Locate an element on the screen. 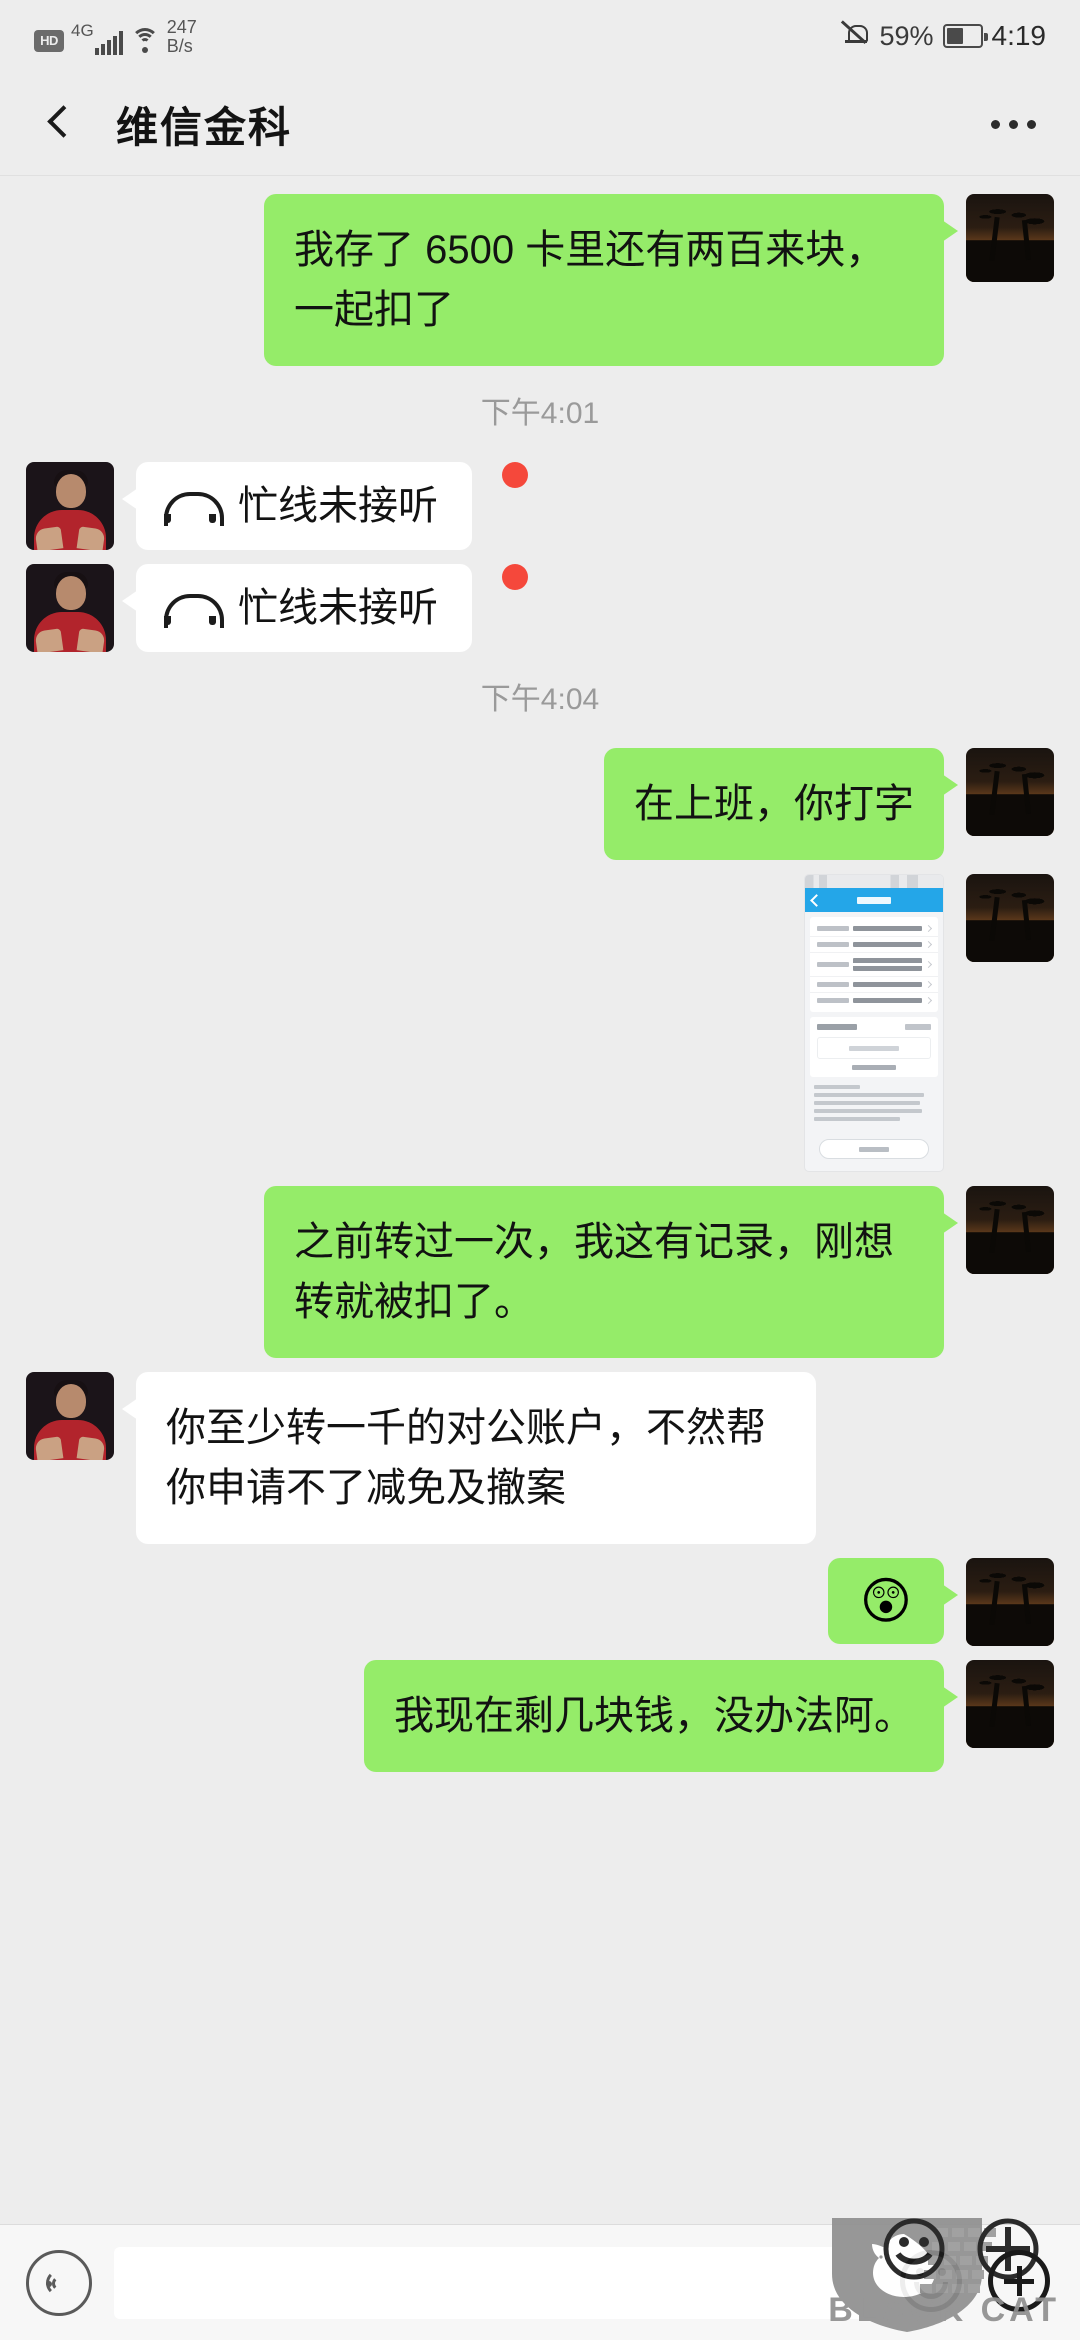  navigation-bar: 维信金科 is located at coordinates (540, 124).